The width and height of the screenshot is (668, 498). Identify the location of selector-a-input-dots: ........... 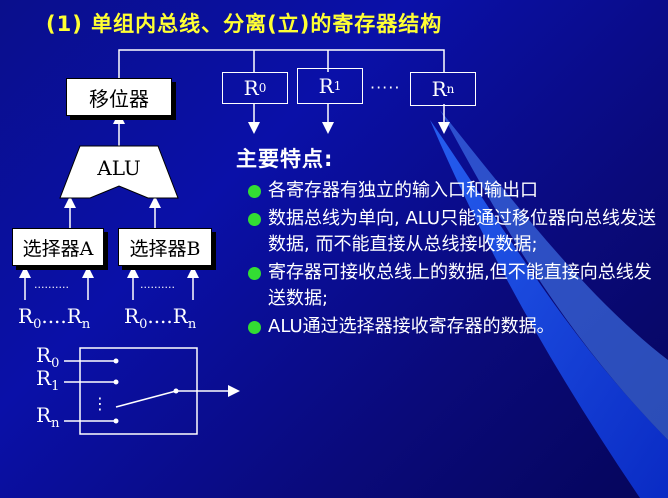
(51, 284).